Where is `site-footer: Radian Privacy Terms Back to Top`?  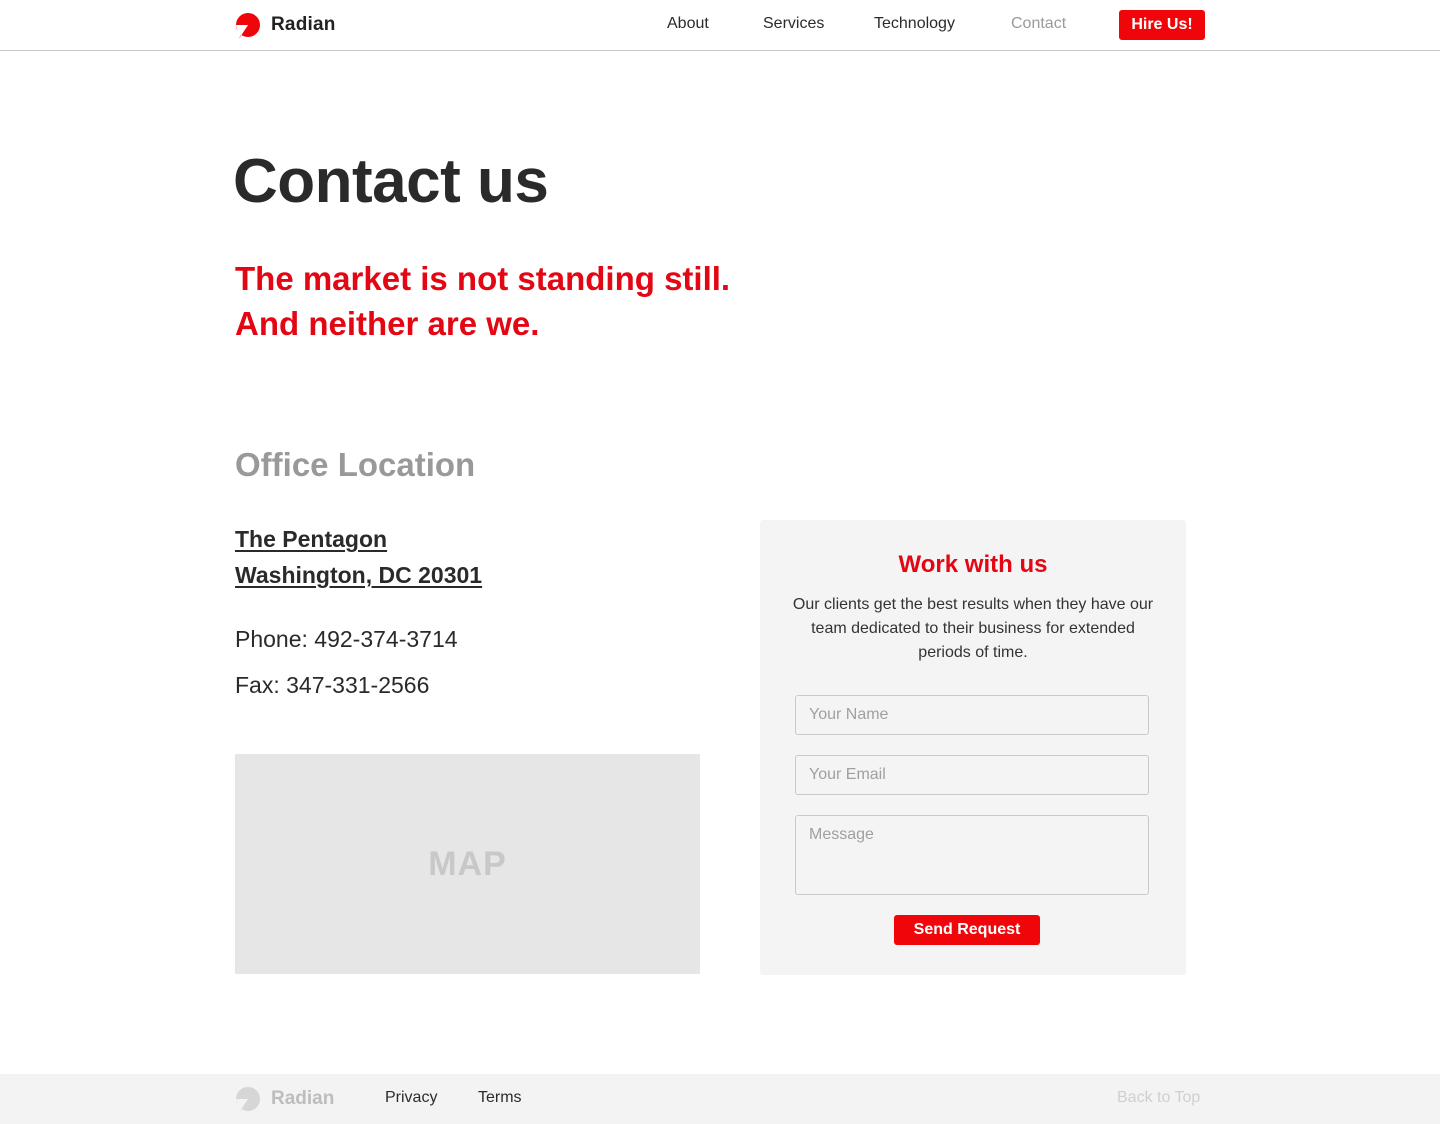 site-footer: Radian Privacy Terms Back to Top is located at coordinates (720, 1099).